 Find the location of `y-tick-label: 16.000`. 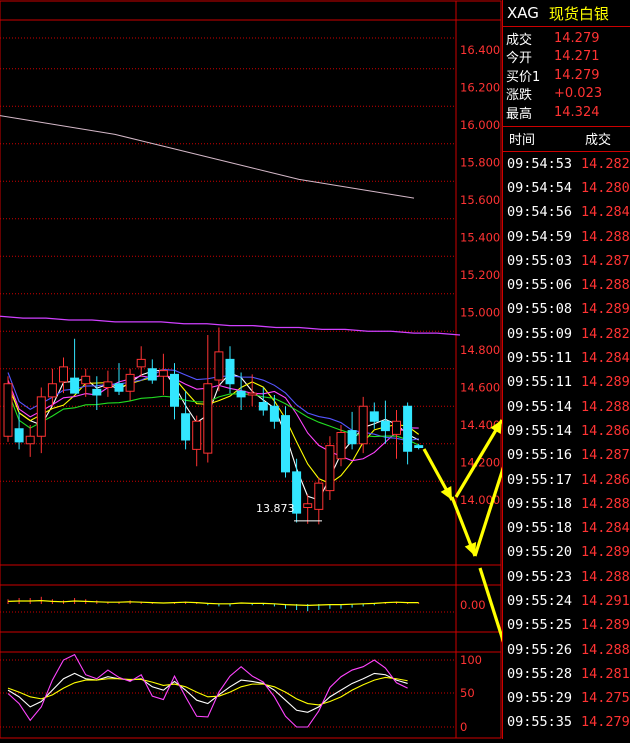

y-tick-label: 16.000 is located at coordinates (480, 125).